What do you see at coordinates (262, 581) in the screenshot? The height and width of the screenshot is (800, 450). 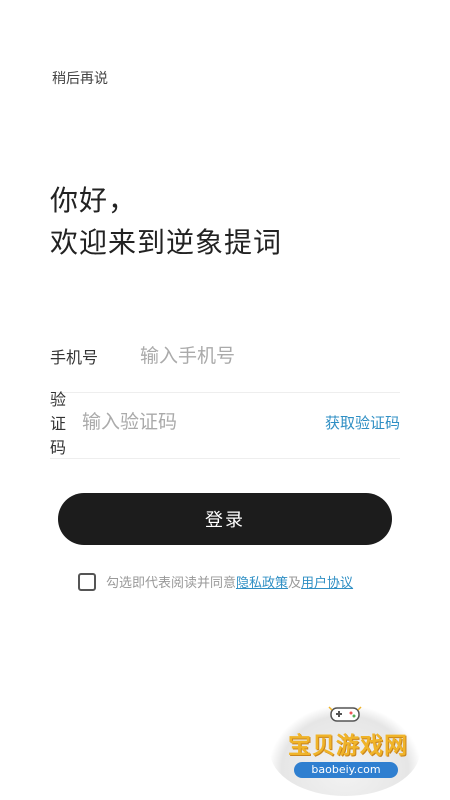 I see `privacy-policy-link: 隐私政策` at bounding box center [262, 581].